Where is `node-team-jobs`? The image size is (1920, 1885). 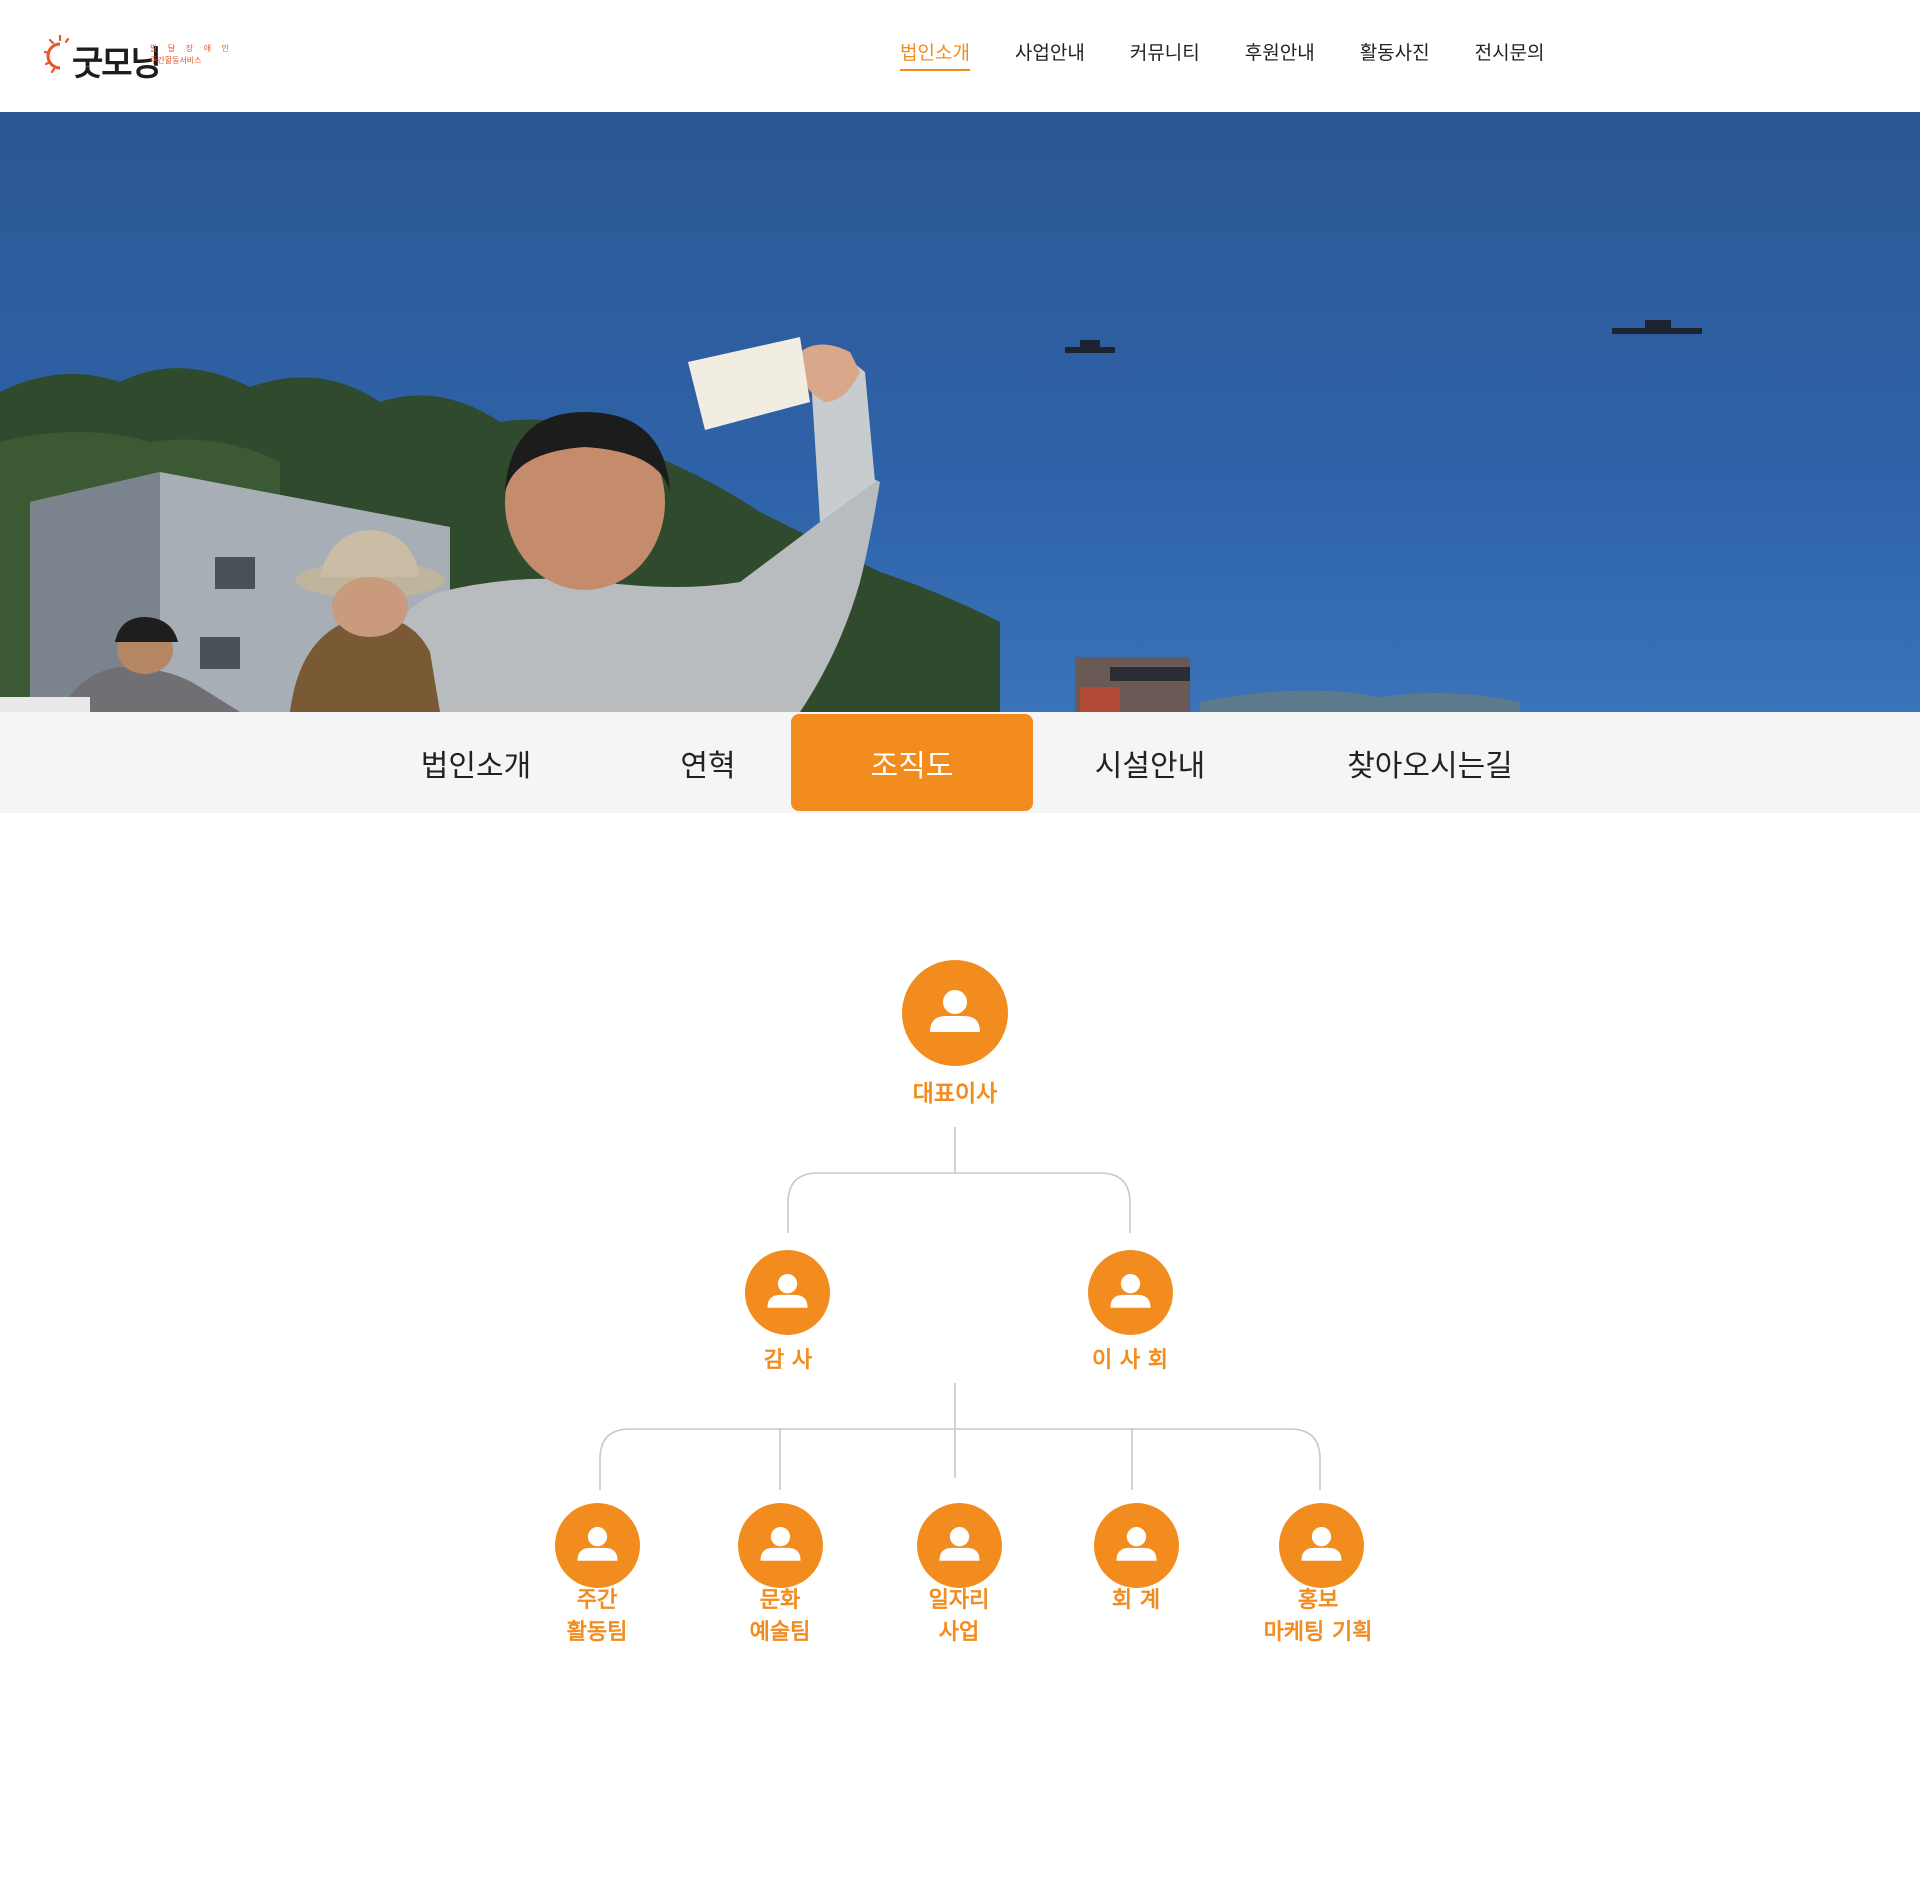 node-team-jobs is located at coordinates (959, 1545).